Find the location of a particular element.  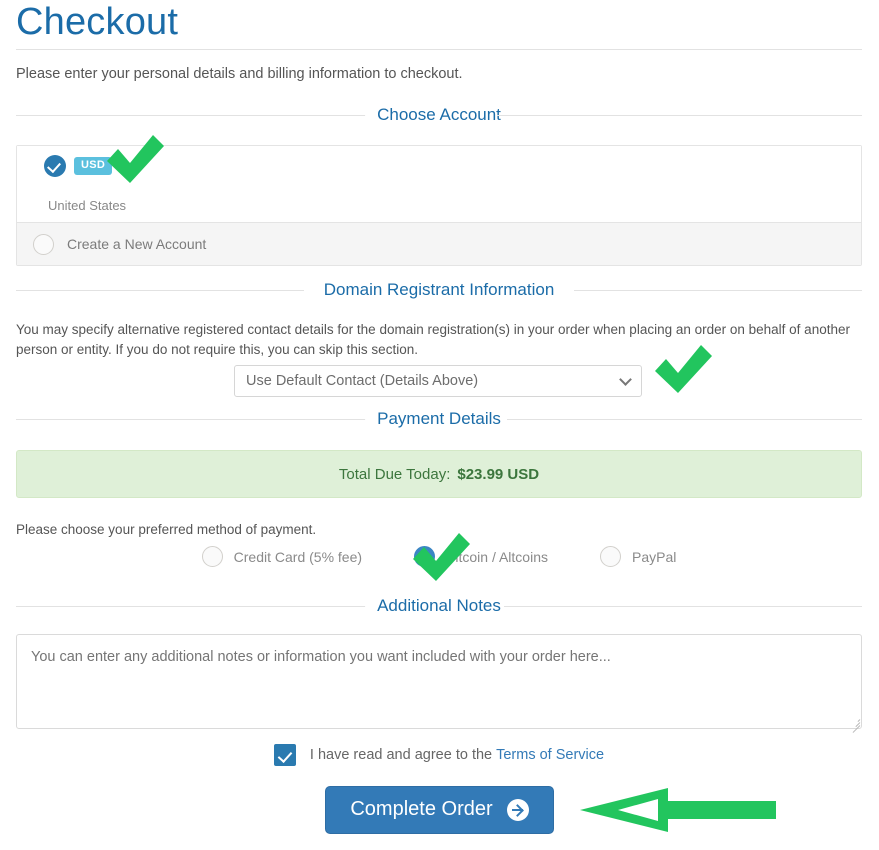

section-title-registrant: Domain Registrant Information is located at coordinates (439, 290).